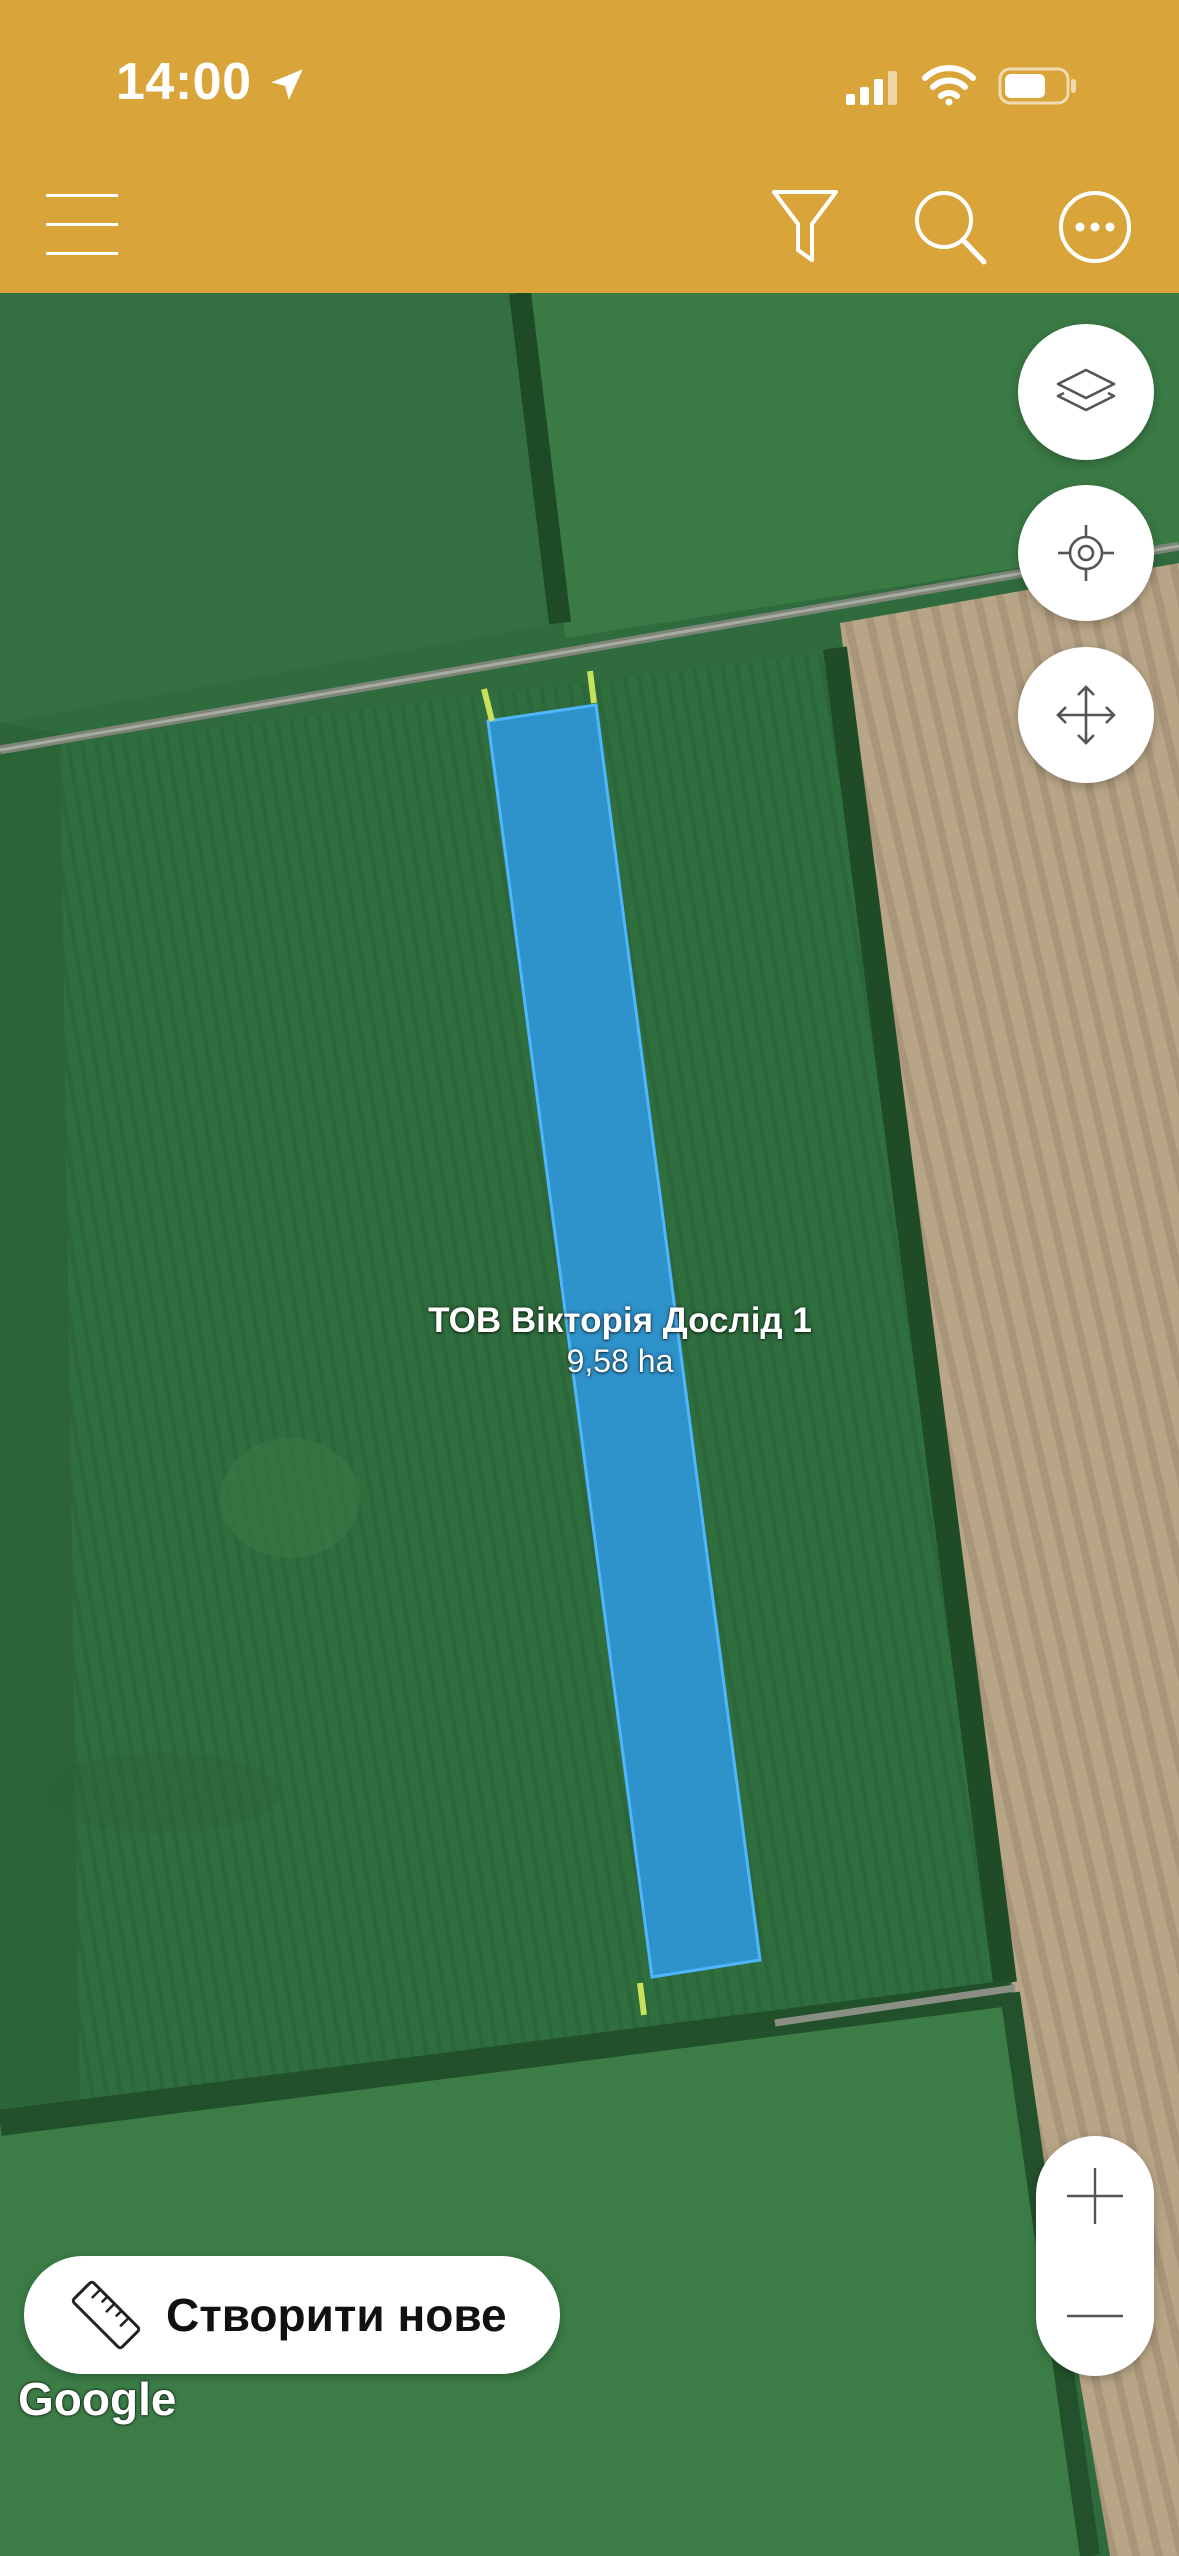 The width and height of the screenshot is (1179, 2556). Describe the element at coordinates (287, 84) in the screenshot. I see `location-arrow-icon` at that location.